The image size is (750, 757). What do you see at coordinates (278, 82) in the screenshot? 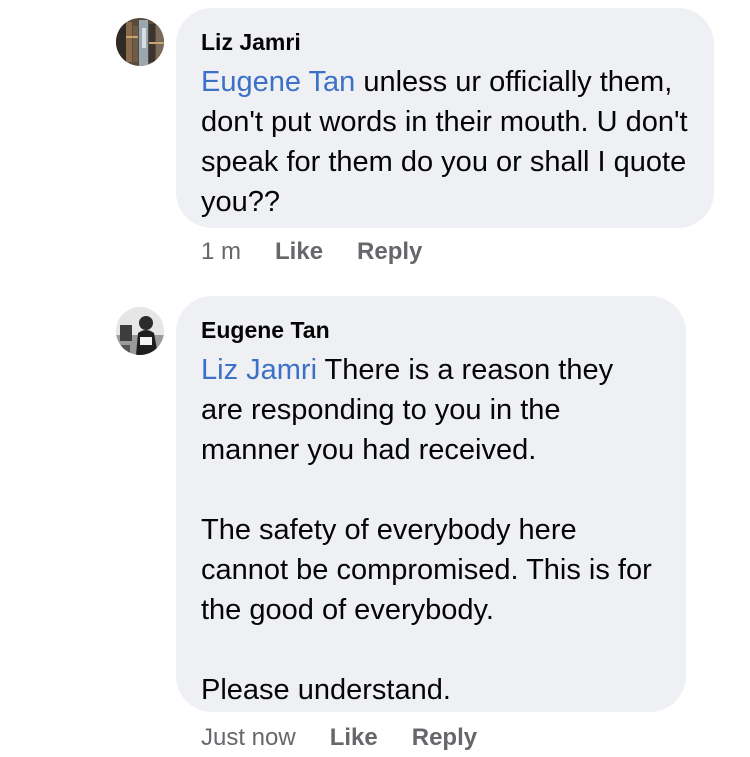
I see `mention-link: Eugene Tan` at bounding box center [278, 82].